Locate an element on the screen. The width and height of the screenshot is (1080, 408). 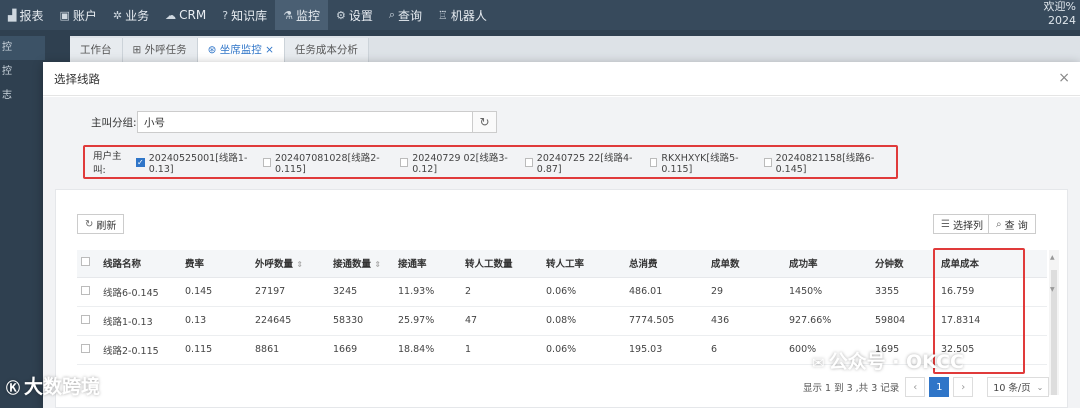
caller-option-1: 202407081028[线路2-0.115] is located at coordinates (325, 162).